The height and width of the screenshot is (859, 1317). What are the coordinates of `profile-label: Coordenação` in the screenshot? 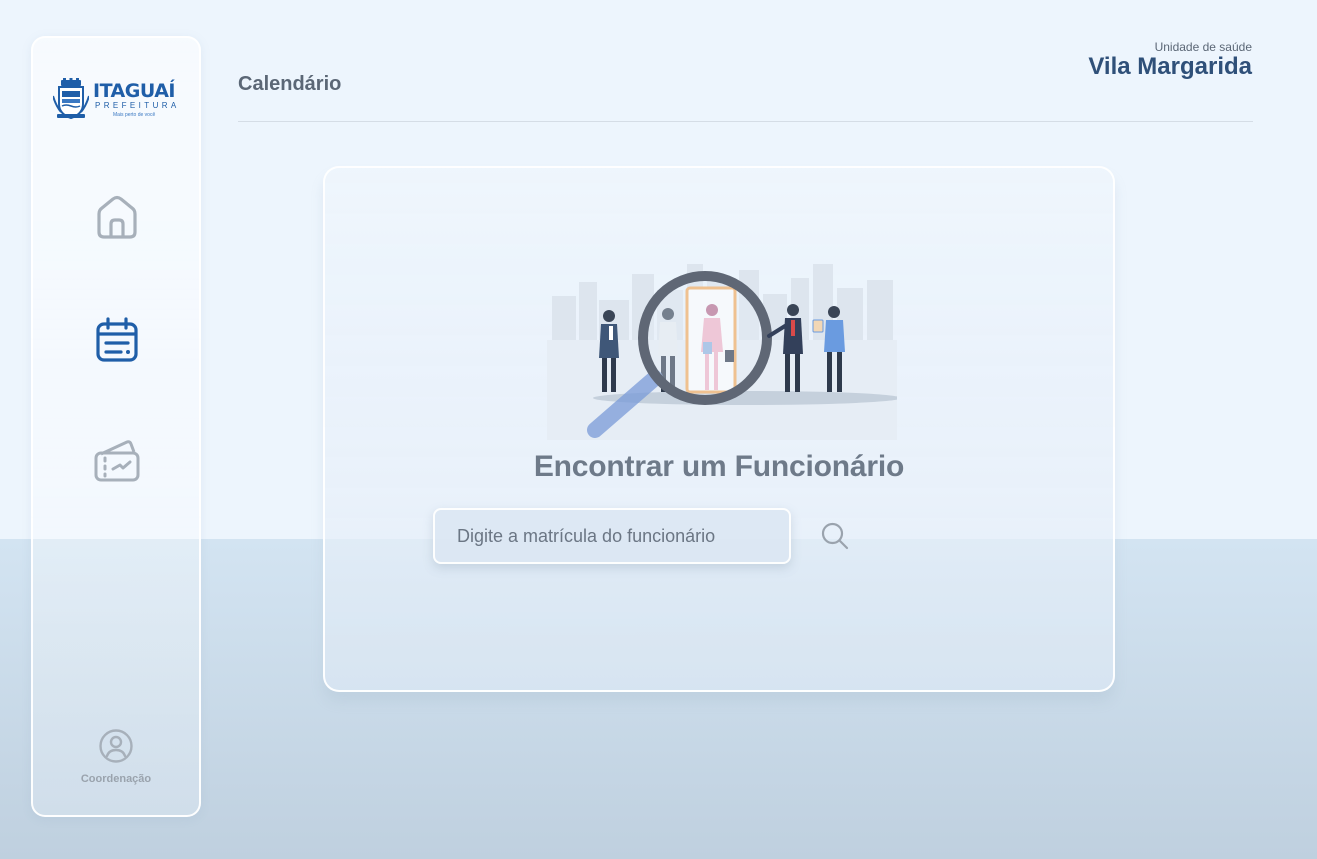 It's located at (116, 779).